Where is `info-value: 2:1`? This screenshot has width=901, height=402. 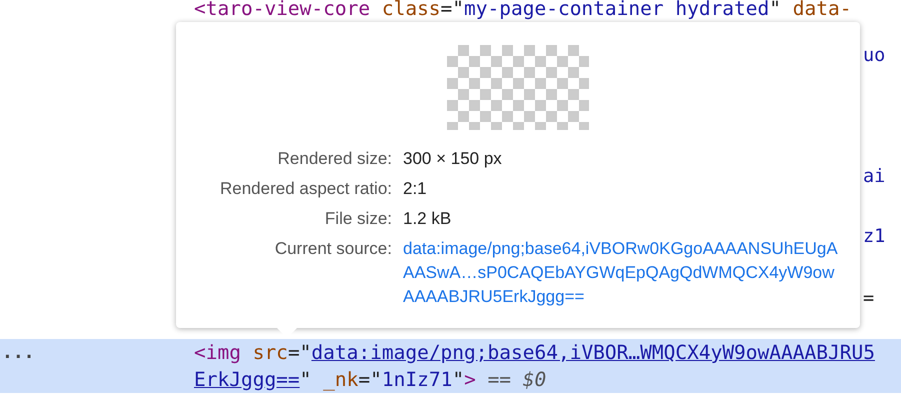 info-value: 2:1 is located at coordinates (415, 189).